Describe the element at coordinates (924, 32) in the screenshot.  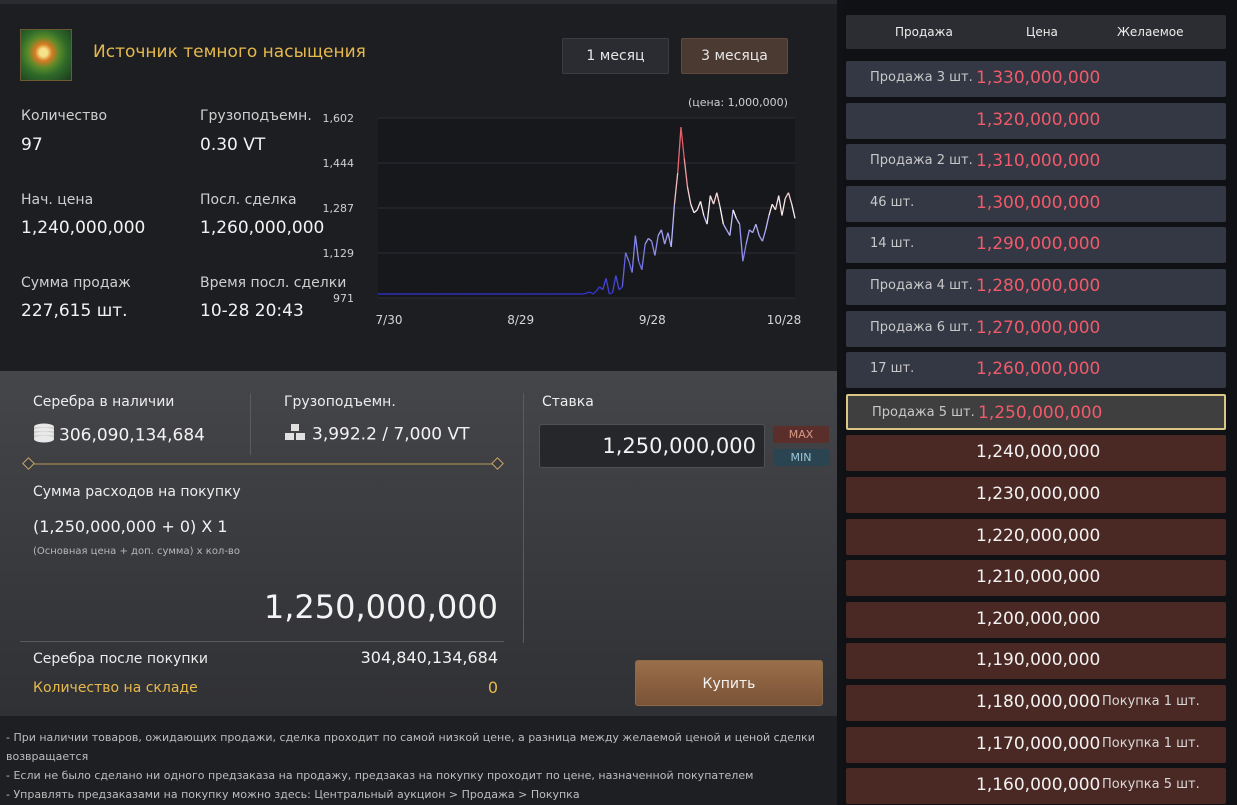
I see `header-sale: Продажа` at that location.